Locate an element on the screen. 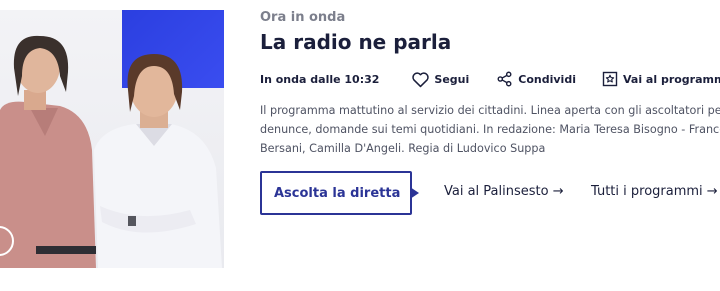 This screenshot has height=291, width=720. share-button: Condividi is located at coordinates (536, 79).